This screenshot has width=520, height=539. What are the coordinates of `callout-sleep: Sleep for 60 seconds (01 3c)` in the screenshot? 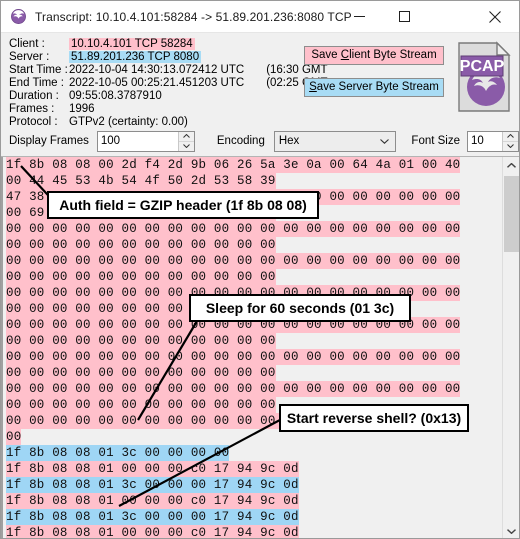 It's located at (300, 308).